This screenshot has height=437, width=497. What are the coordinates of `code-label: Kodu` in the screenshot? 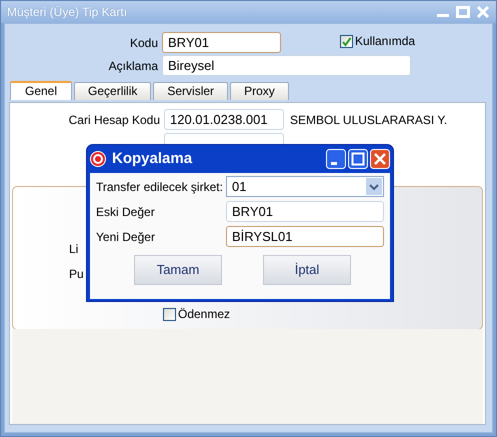 It's located at (143, 43).